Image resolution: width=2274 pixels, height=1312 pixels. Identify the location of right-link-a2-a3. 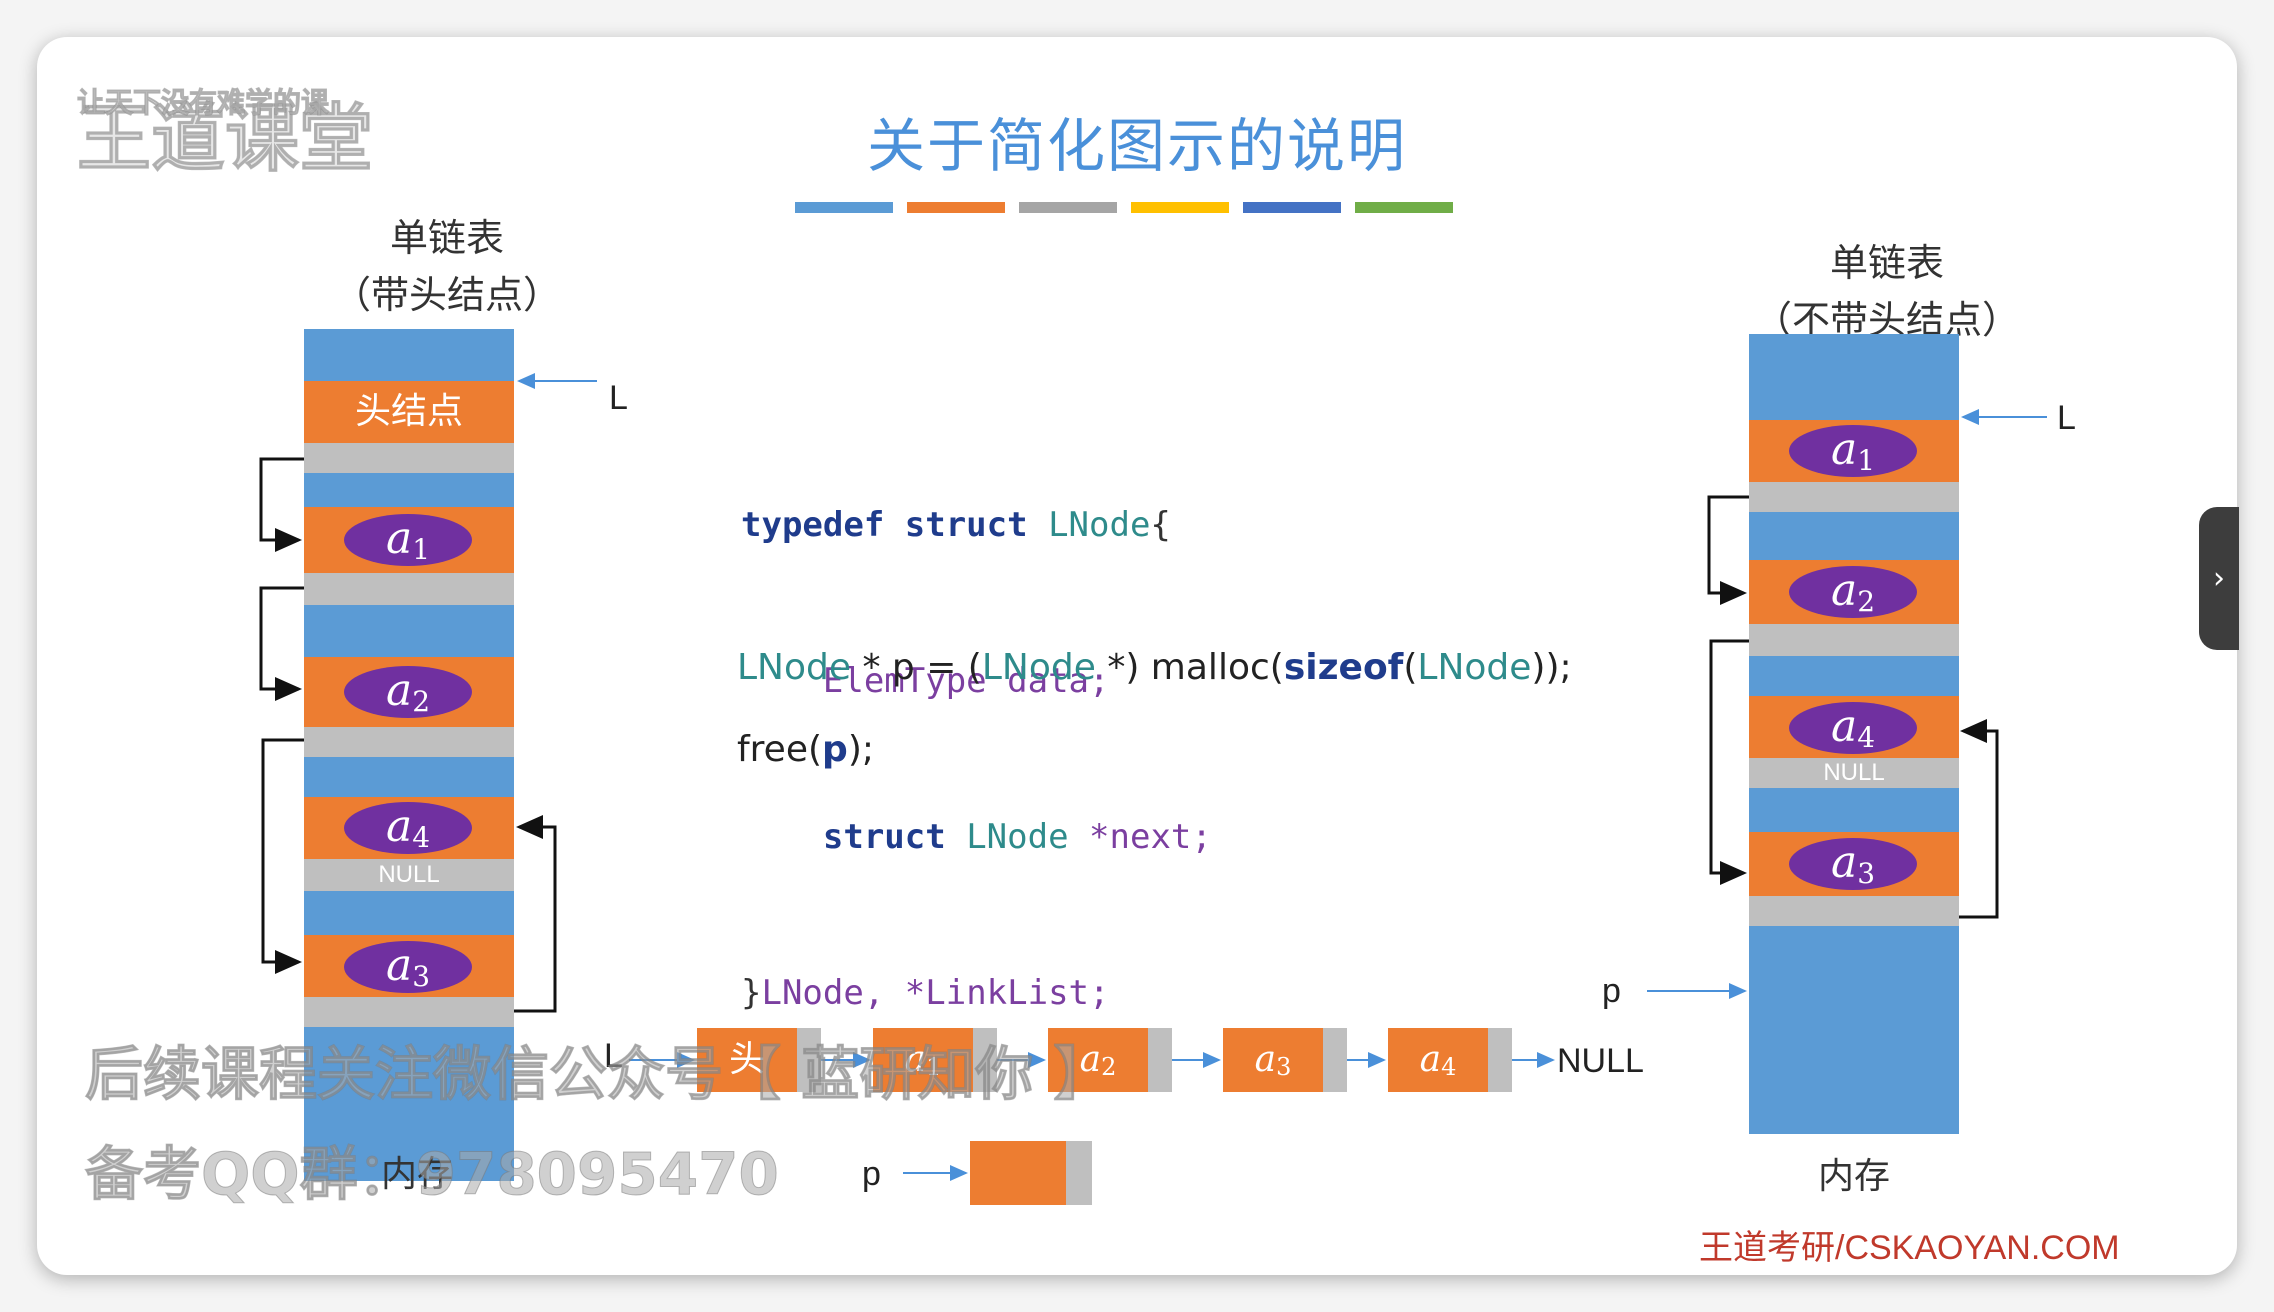
(1729, 762).